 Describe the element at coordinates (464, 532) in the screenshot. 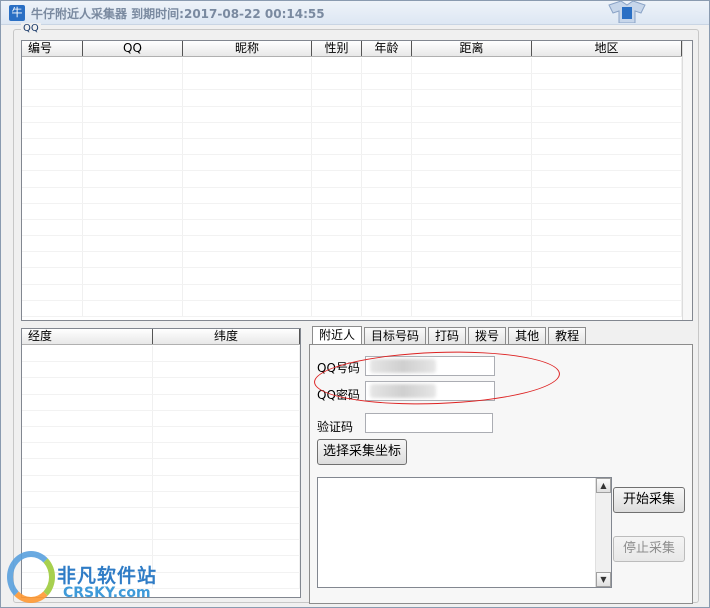

I see `log-textarea: ▲ ▼` at that location.